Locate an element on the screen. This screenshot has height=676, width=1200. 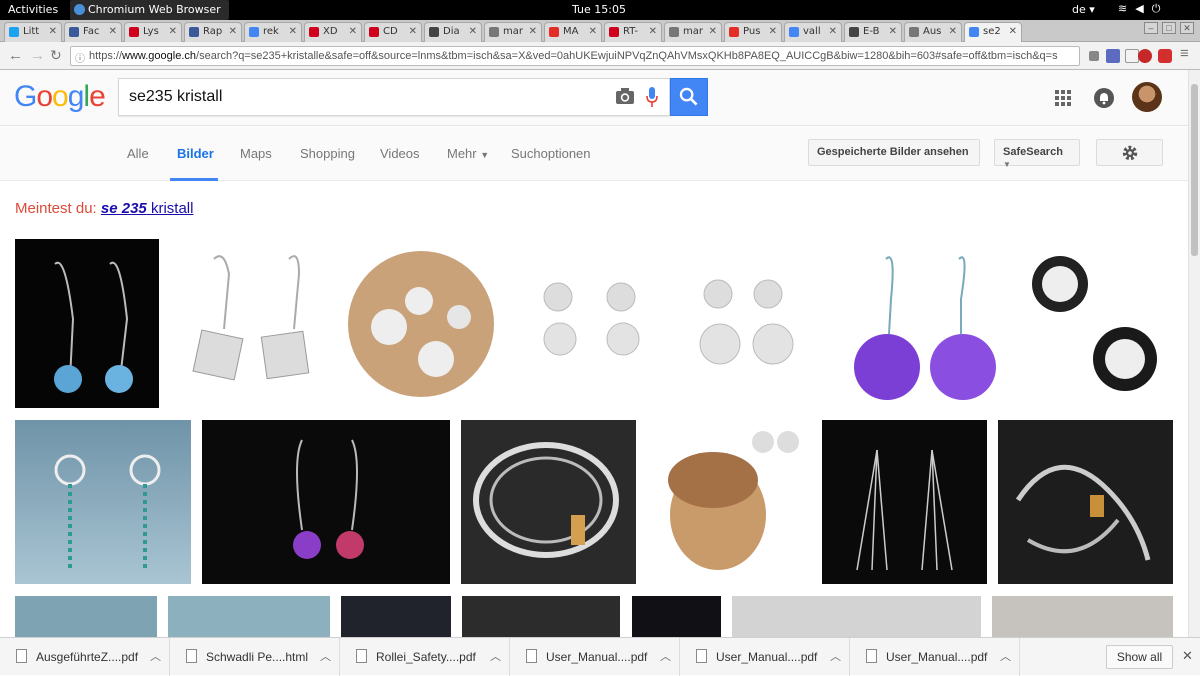
download-item: AusgeführteZ....pdf ︿ is located at coordinates (85, 657).